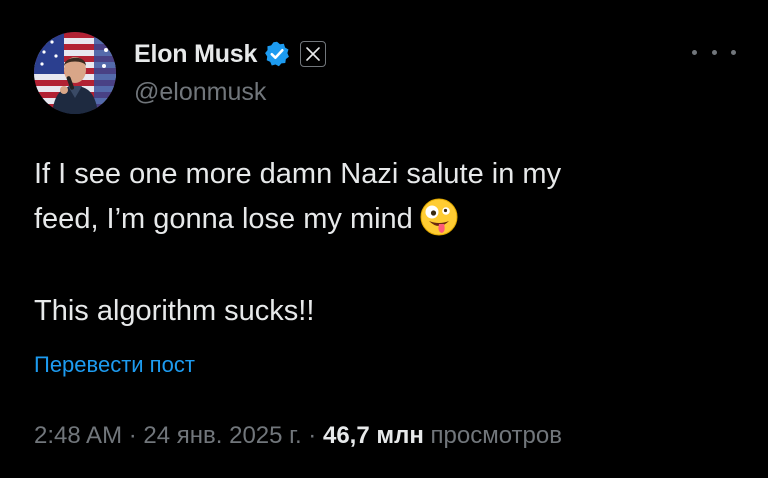 This screenshot has height=478, width=768. I want to click on tweet-line-with-emoji: feed, I’m gonna lose my mind, so click(384, 219).